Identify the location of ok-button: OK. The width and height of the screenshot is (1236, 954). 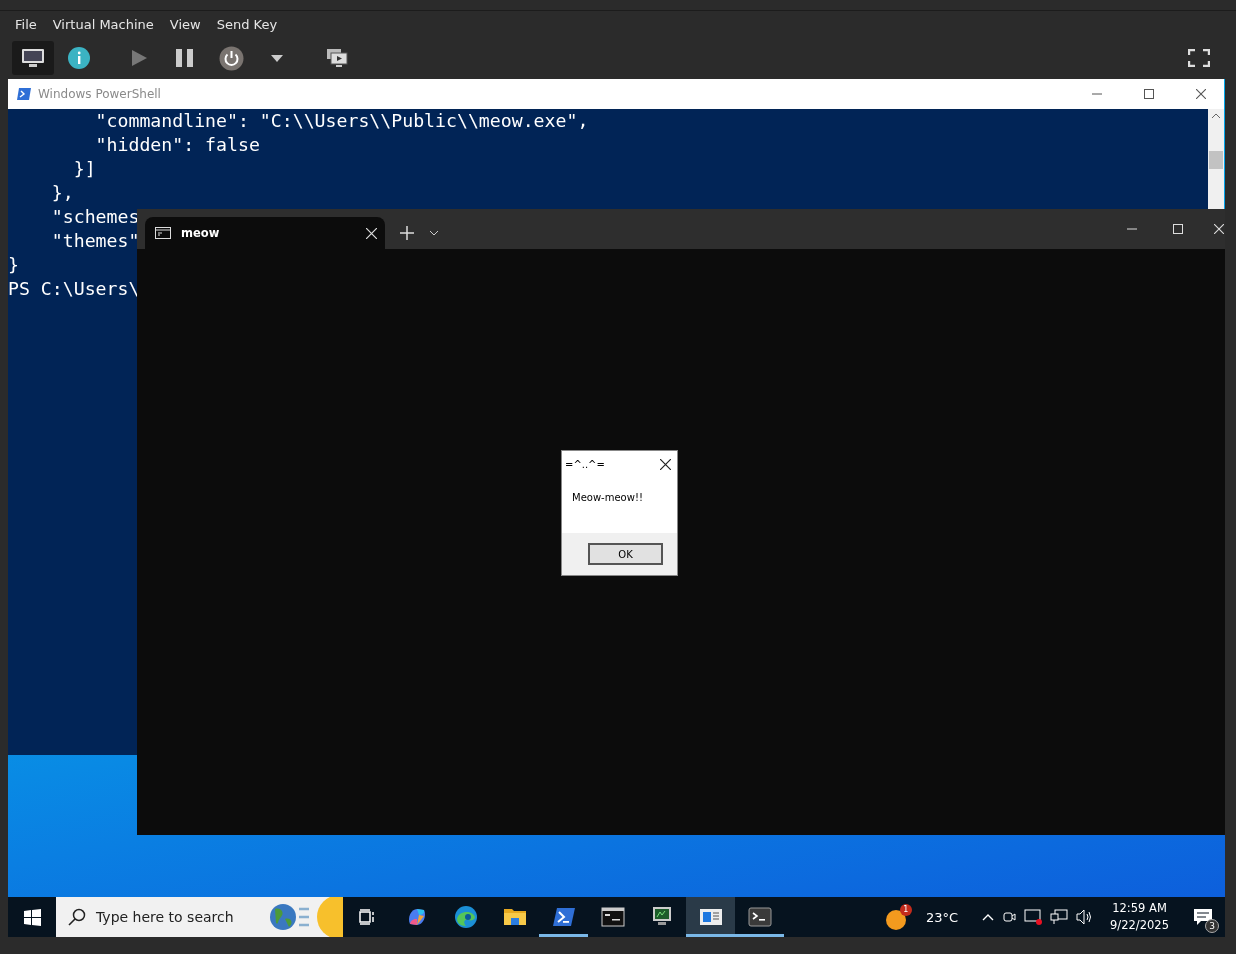
(625, 554).